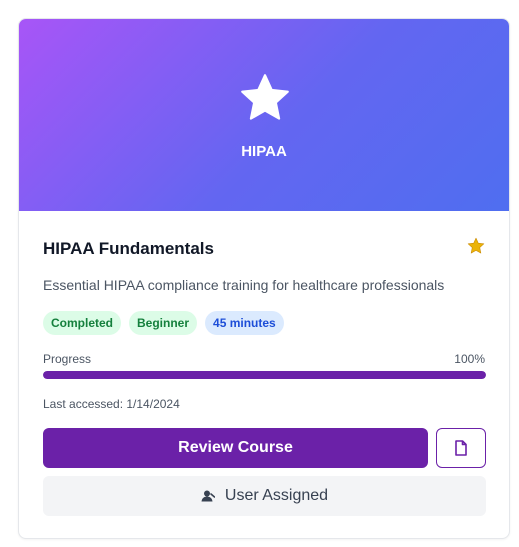 The width and height of the screenshot is (519, 547). What do you see at coordinates (82, 323) in the screenshot?
I see `status-badge: Completed` at bounding box center [82, 323].